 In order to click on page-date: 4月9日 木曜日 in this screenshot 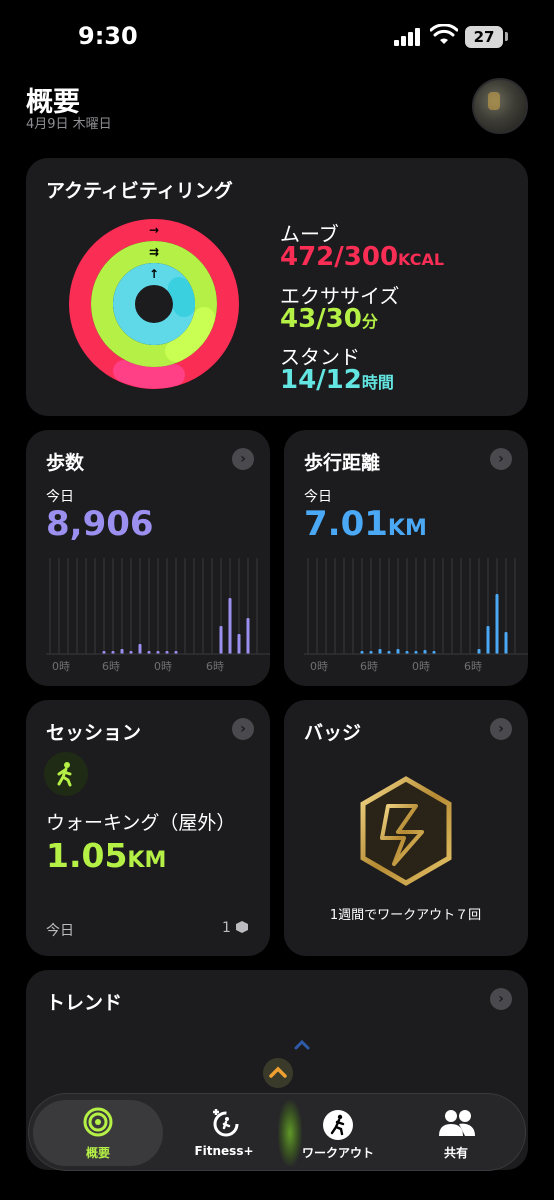, I will do `click(69, 124)`.